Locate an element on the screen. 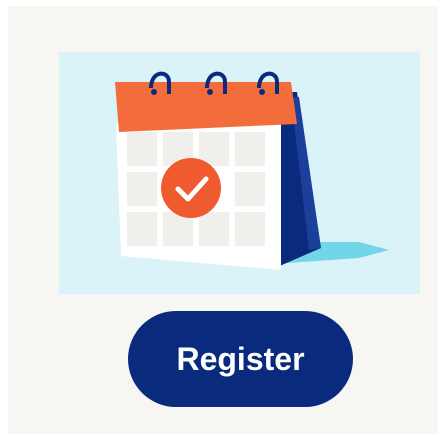  register-button: Register is located at coordinates (240, 359).